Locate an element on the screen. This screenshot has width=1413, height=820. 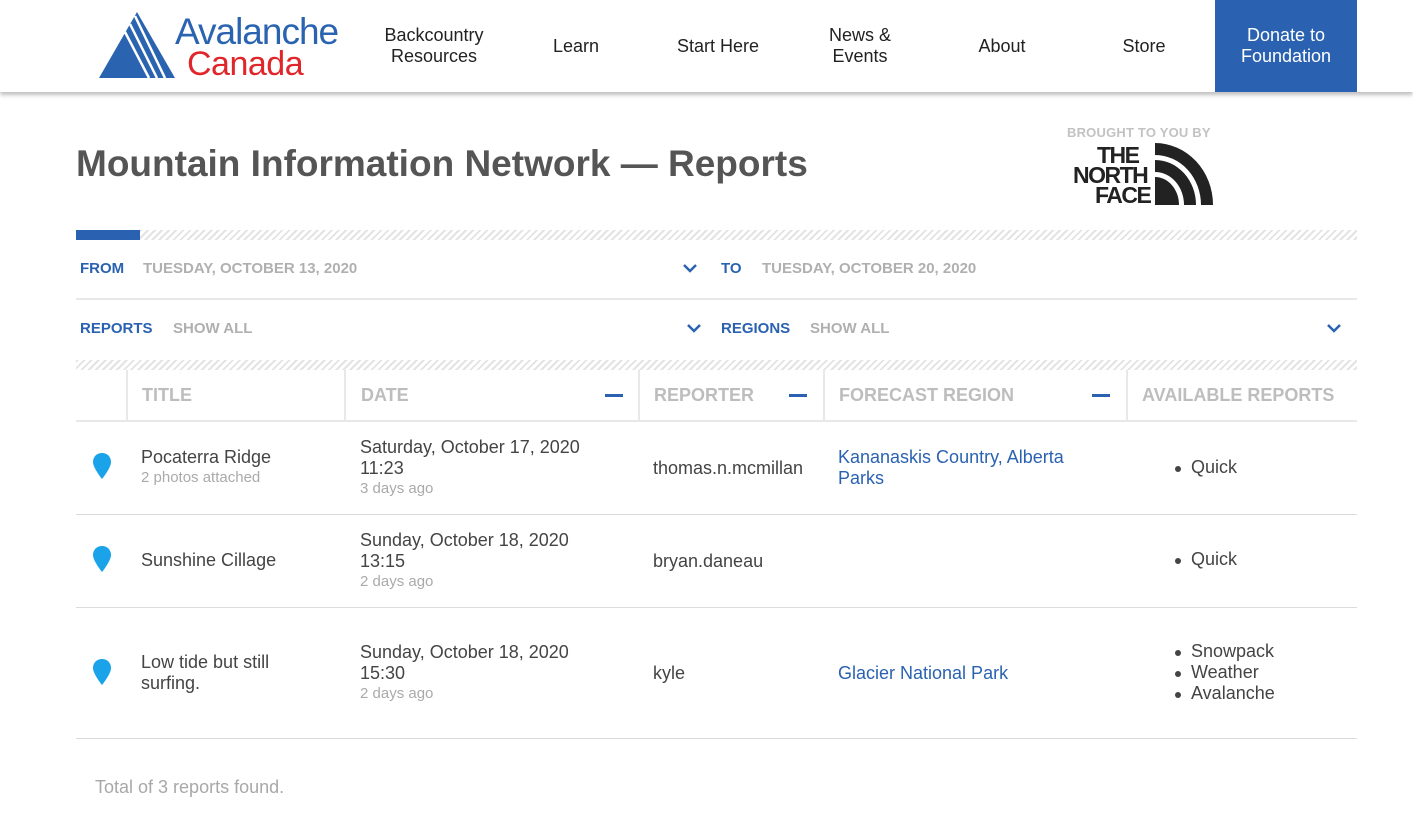
to-label: TO is located at coordinates (731, 268).